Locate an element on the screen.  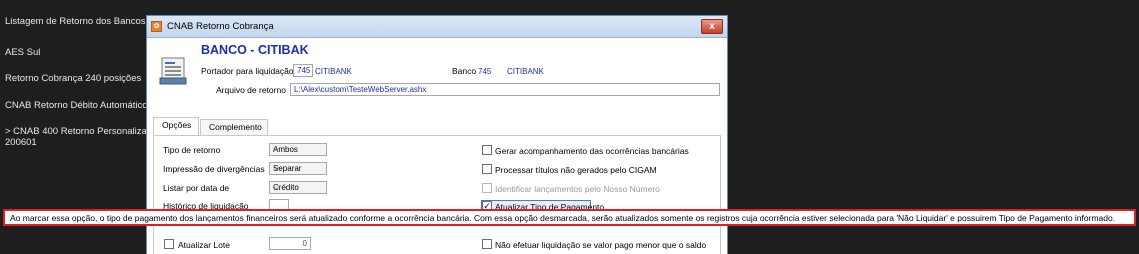
banco-label: Banco is located at coordinates (464, 71).